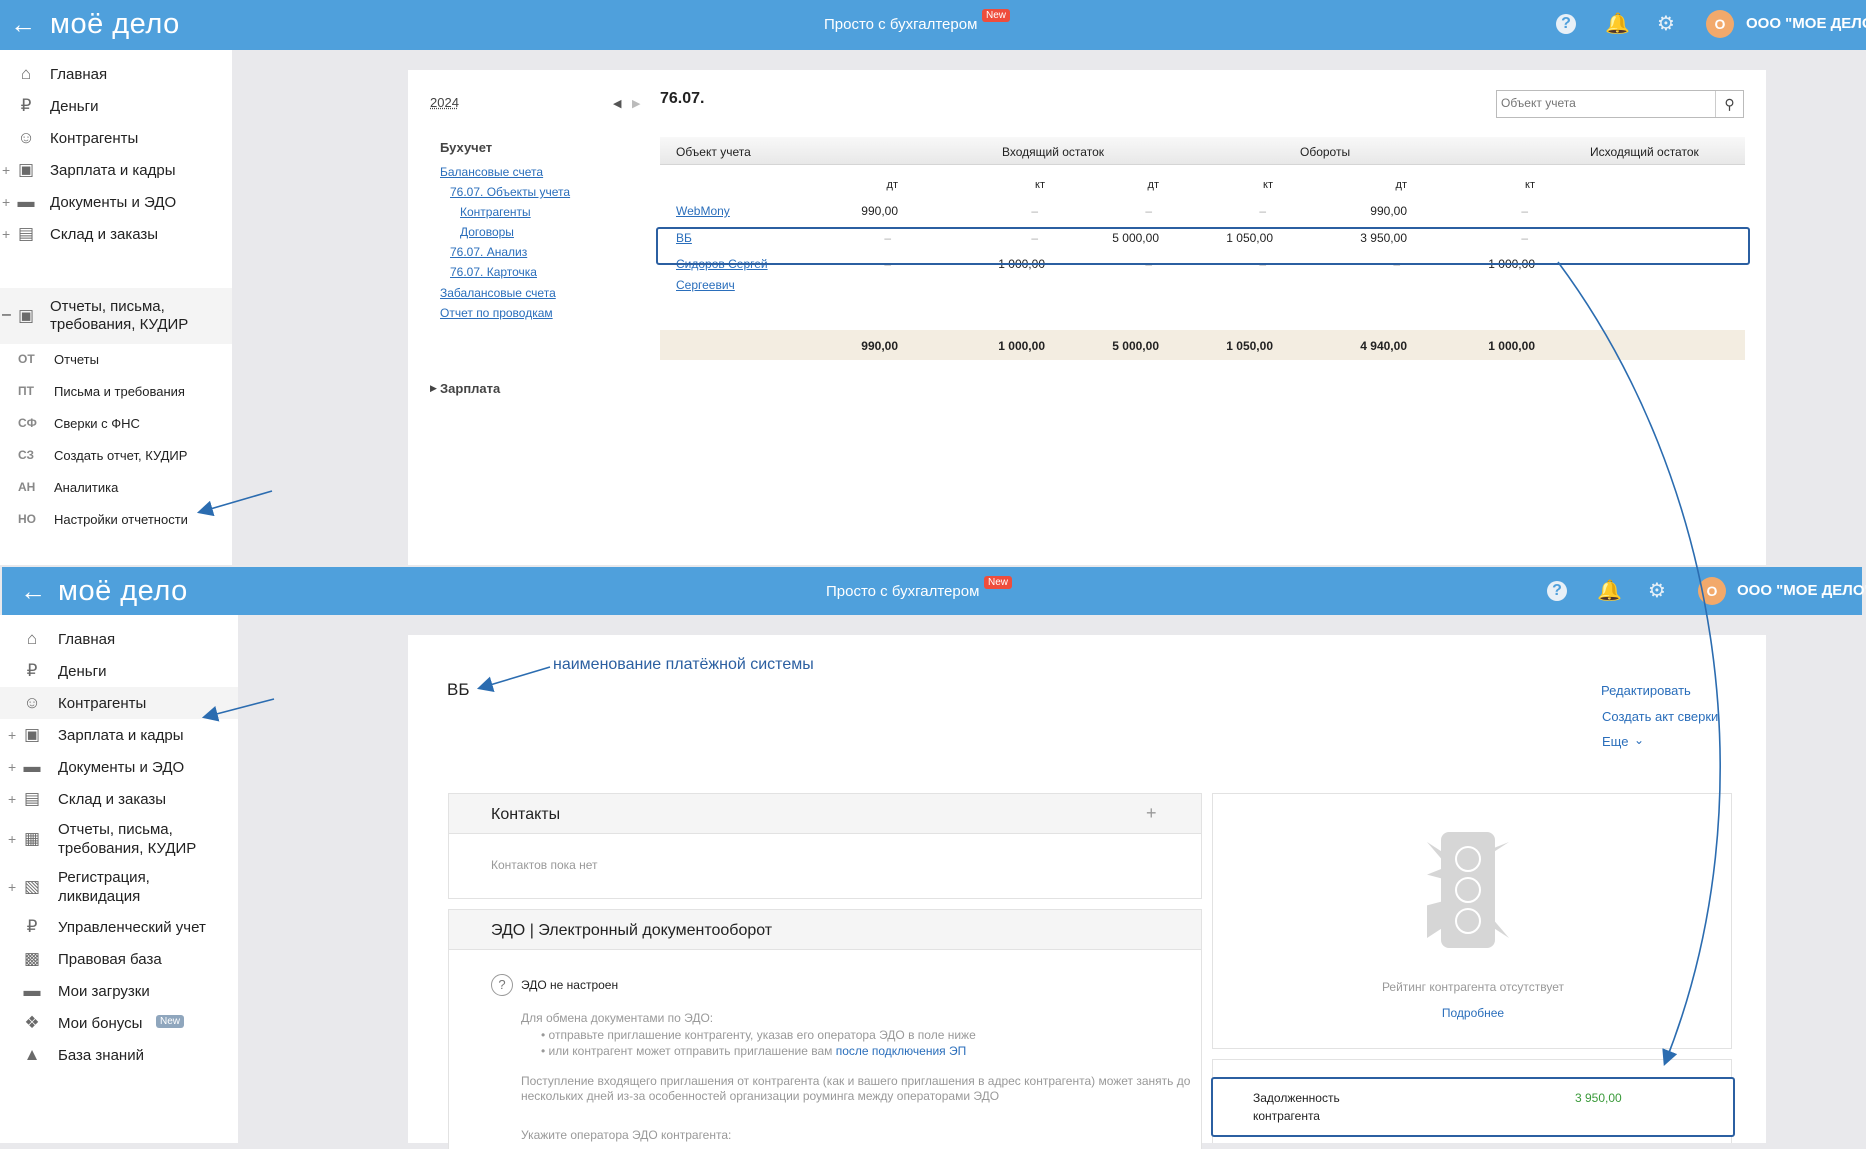 The image size is (1866, 1149). Describe the element at coordinates (116, 400) in the screenshot. I see `sidebar-subitem-1: ПТ Письма и требования` at that location.